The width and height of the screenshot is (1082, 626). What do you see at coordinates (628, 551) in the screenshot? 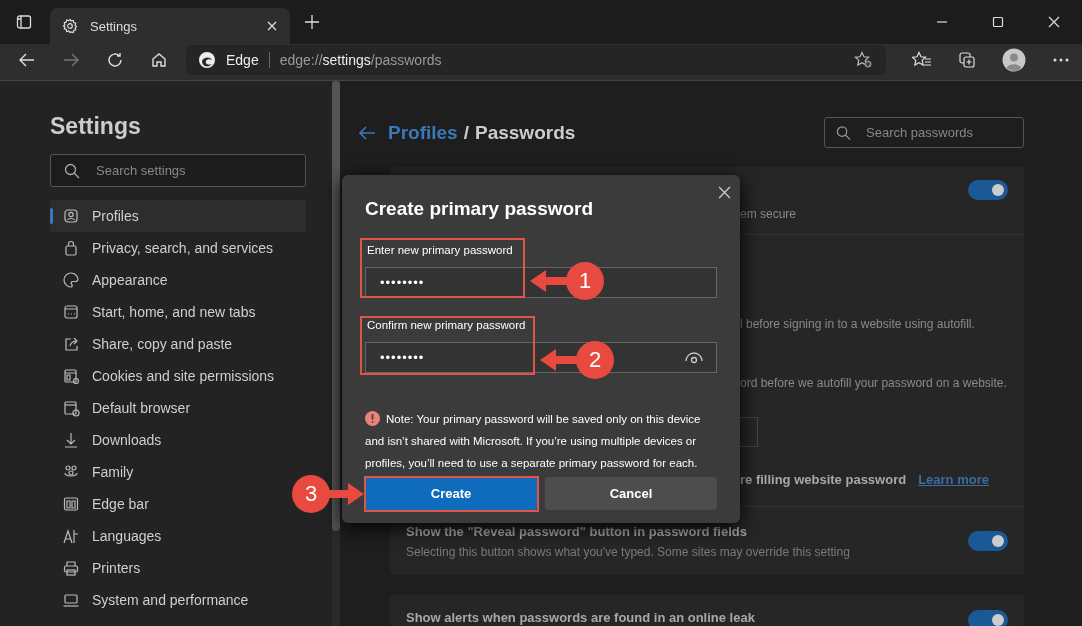
I see `setting-description: Selecting this button shows what you've typed. Some sites may override this setting` at bounding box center [628, 551].